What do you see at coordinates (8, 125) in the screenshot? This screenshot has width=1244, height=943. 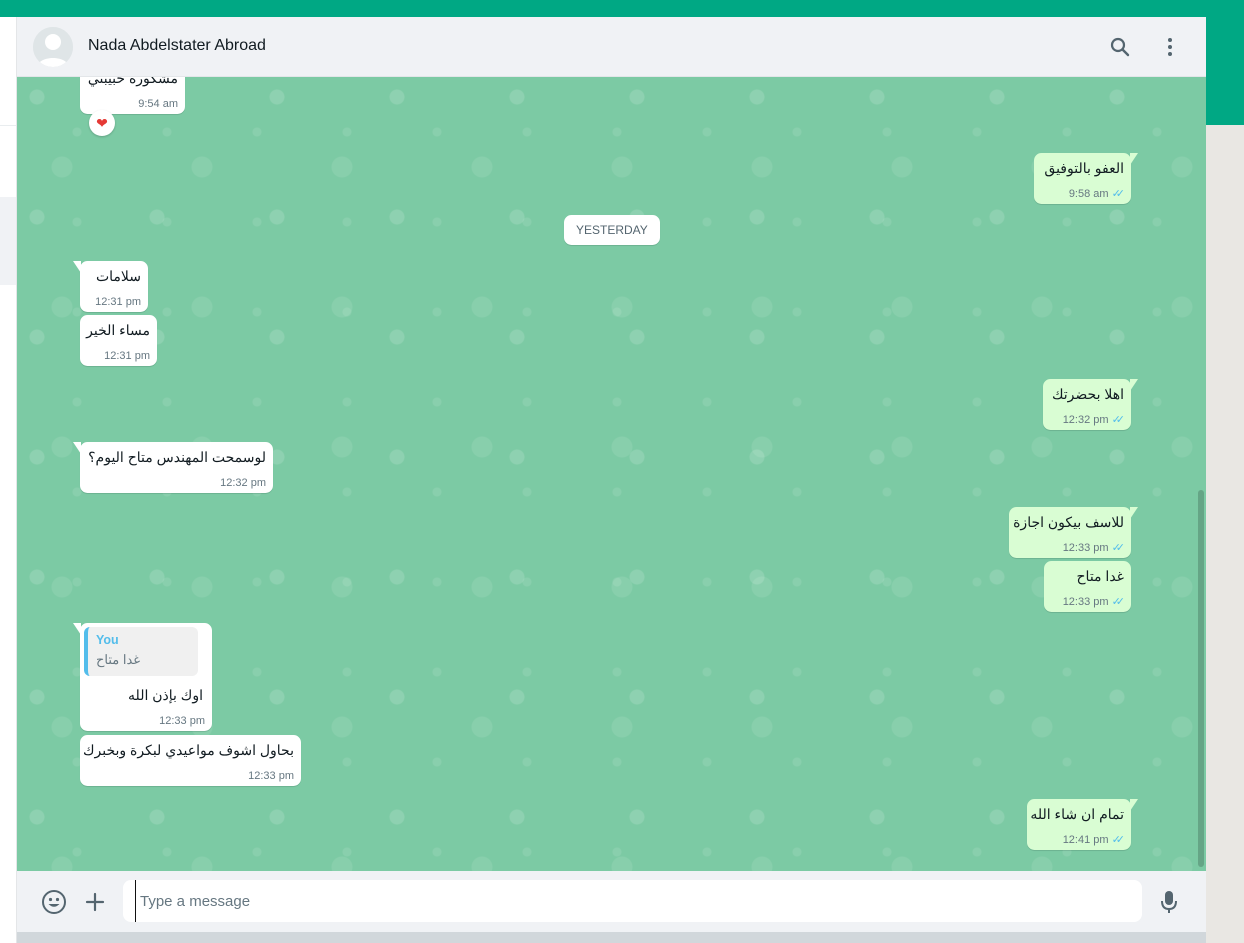 I see `divider` at bounding box center [8, 125].